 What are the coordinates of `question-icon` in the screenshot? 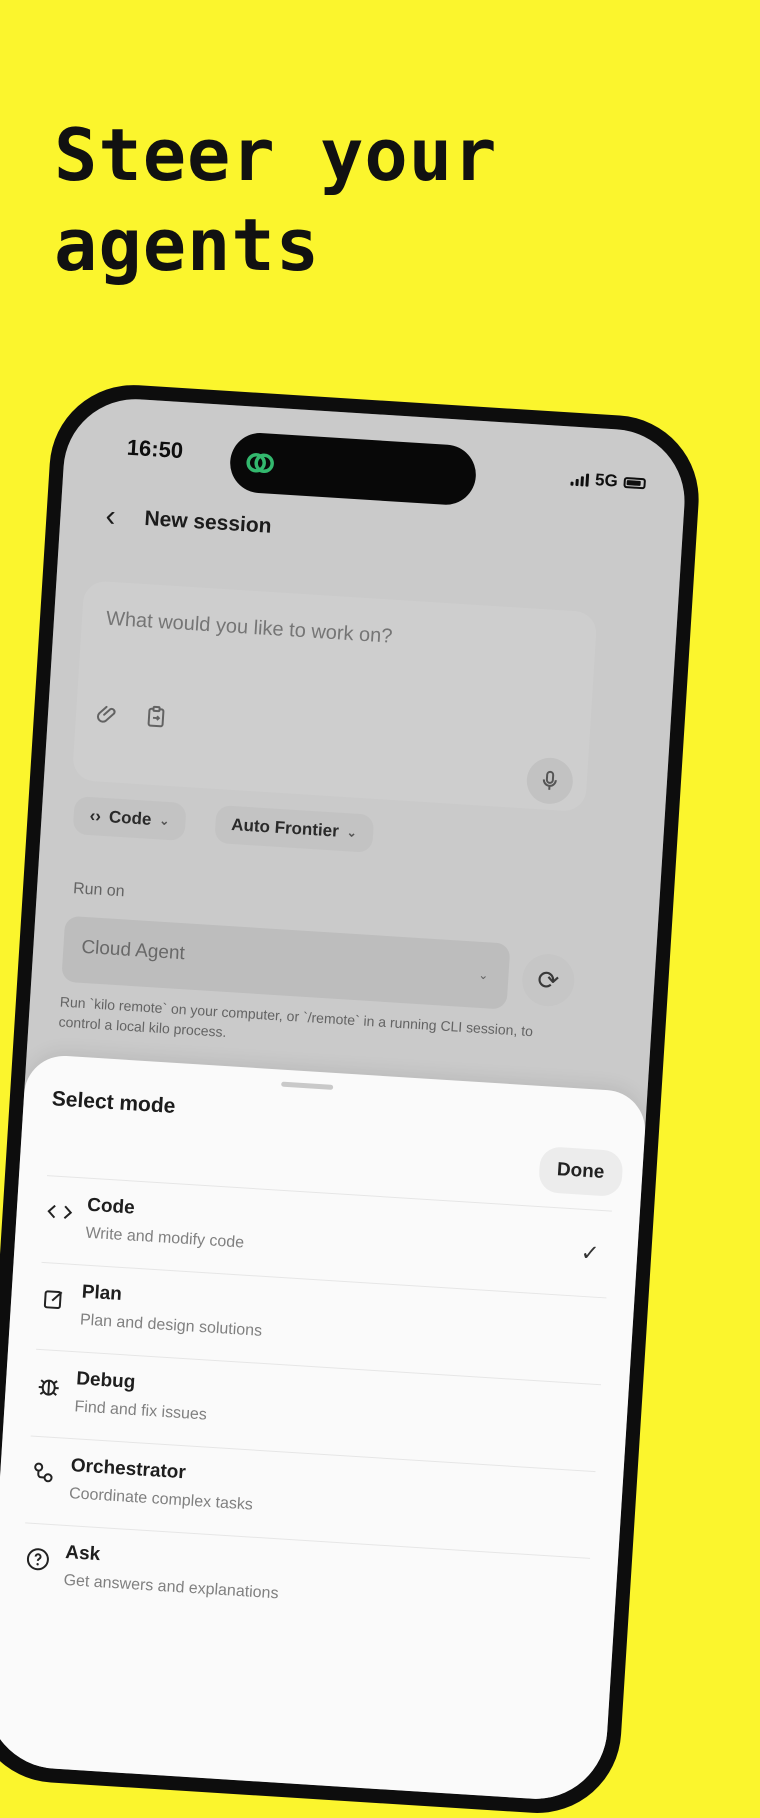 It's located at (38, 1559).